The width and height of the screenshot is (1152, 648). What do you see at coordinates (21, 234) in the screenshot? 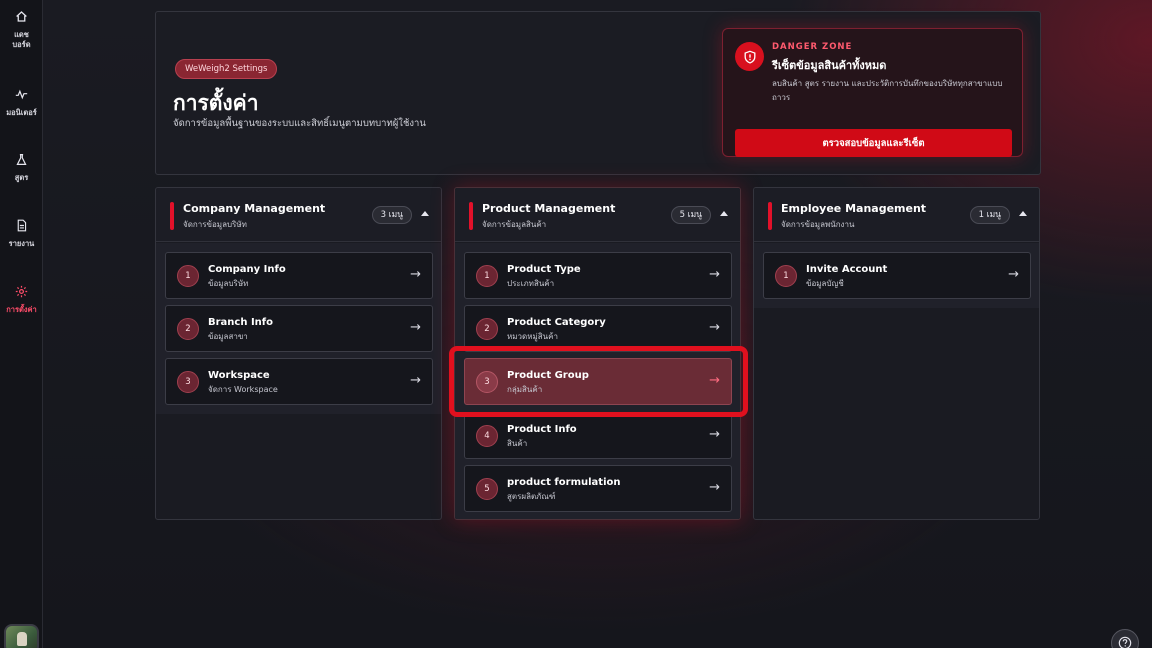
I see `sidebar-item-report: รายงาน` at bounding box center [21, 234].